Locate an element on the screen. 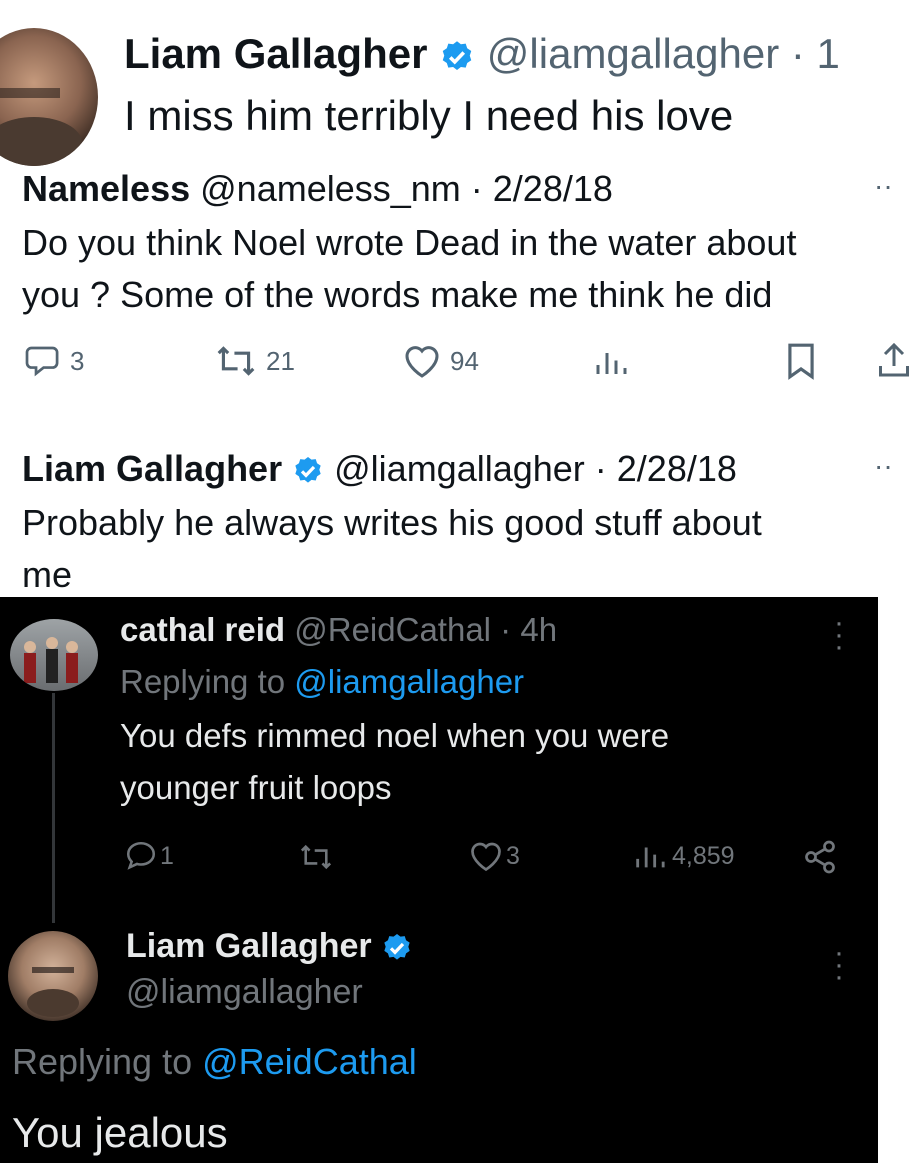 This screenshot has height=1163, width=920. liam-final-text: You jealous is located at coordinates (120, 1132).